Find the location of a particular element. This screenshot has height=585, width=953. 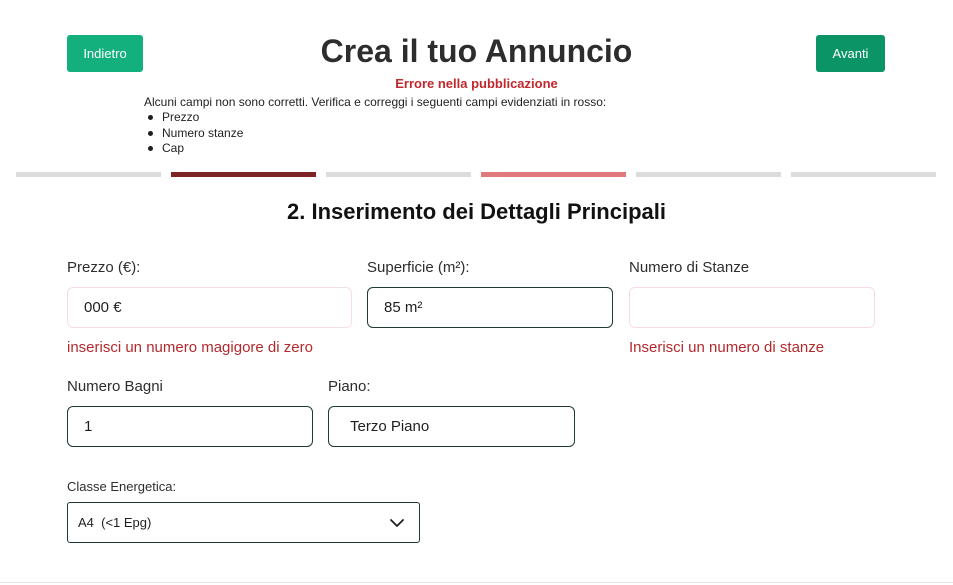

error-field-list: Prezzo Numero stanze Cap is located at coordinates (195, 133).